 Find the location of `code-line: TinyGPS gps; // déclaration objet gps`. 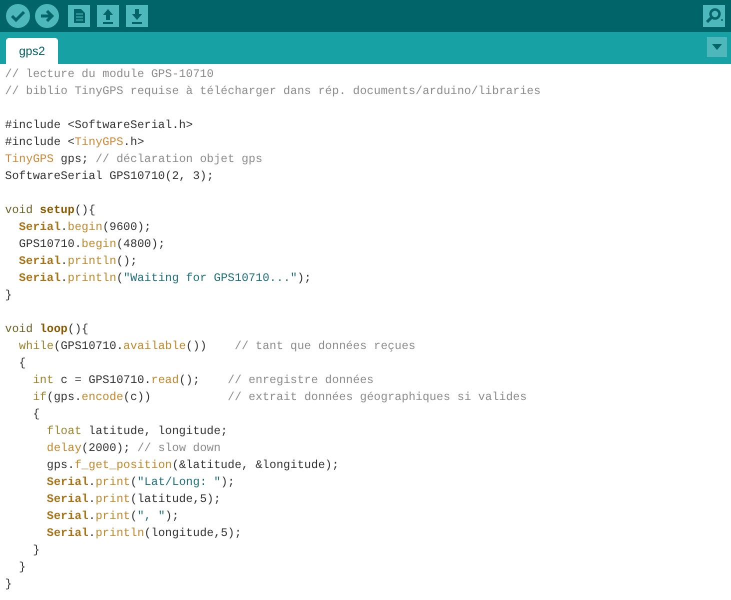

code-line: TinyGPS gps; // déclaration objet gps is located at coordinates (133, 160).